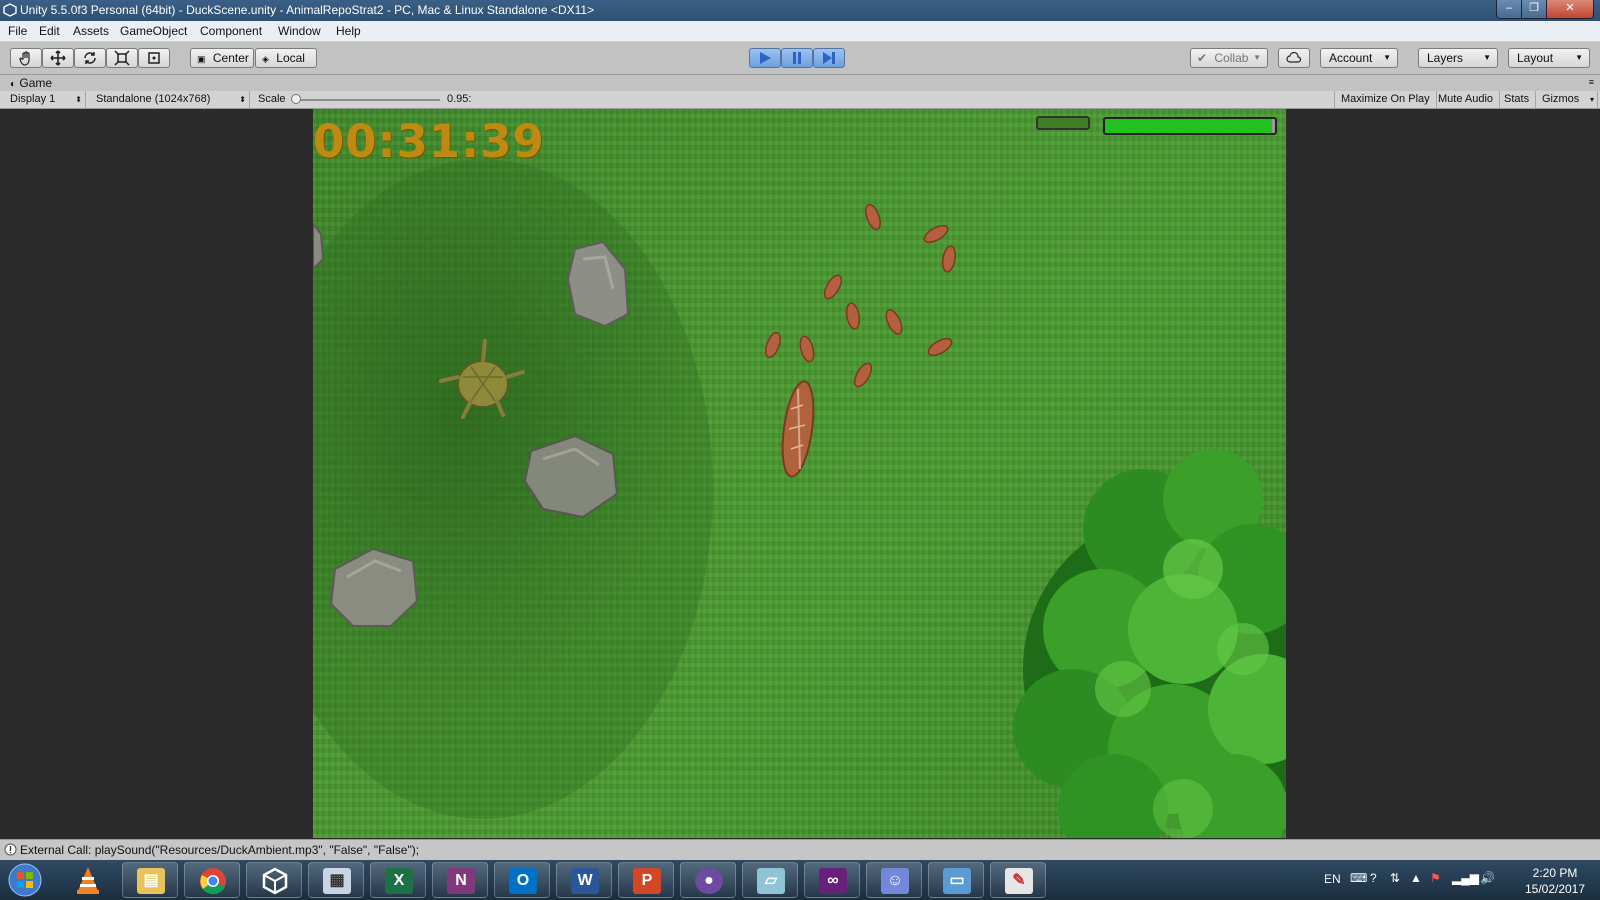 The height and width of the screenshot is (900, 1600). Describe the element at coordinates (1373, 878) in the screenshot. I see `help-icon: ?` at that location.